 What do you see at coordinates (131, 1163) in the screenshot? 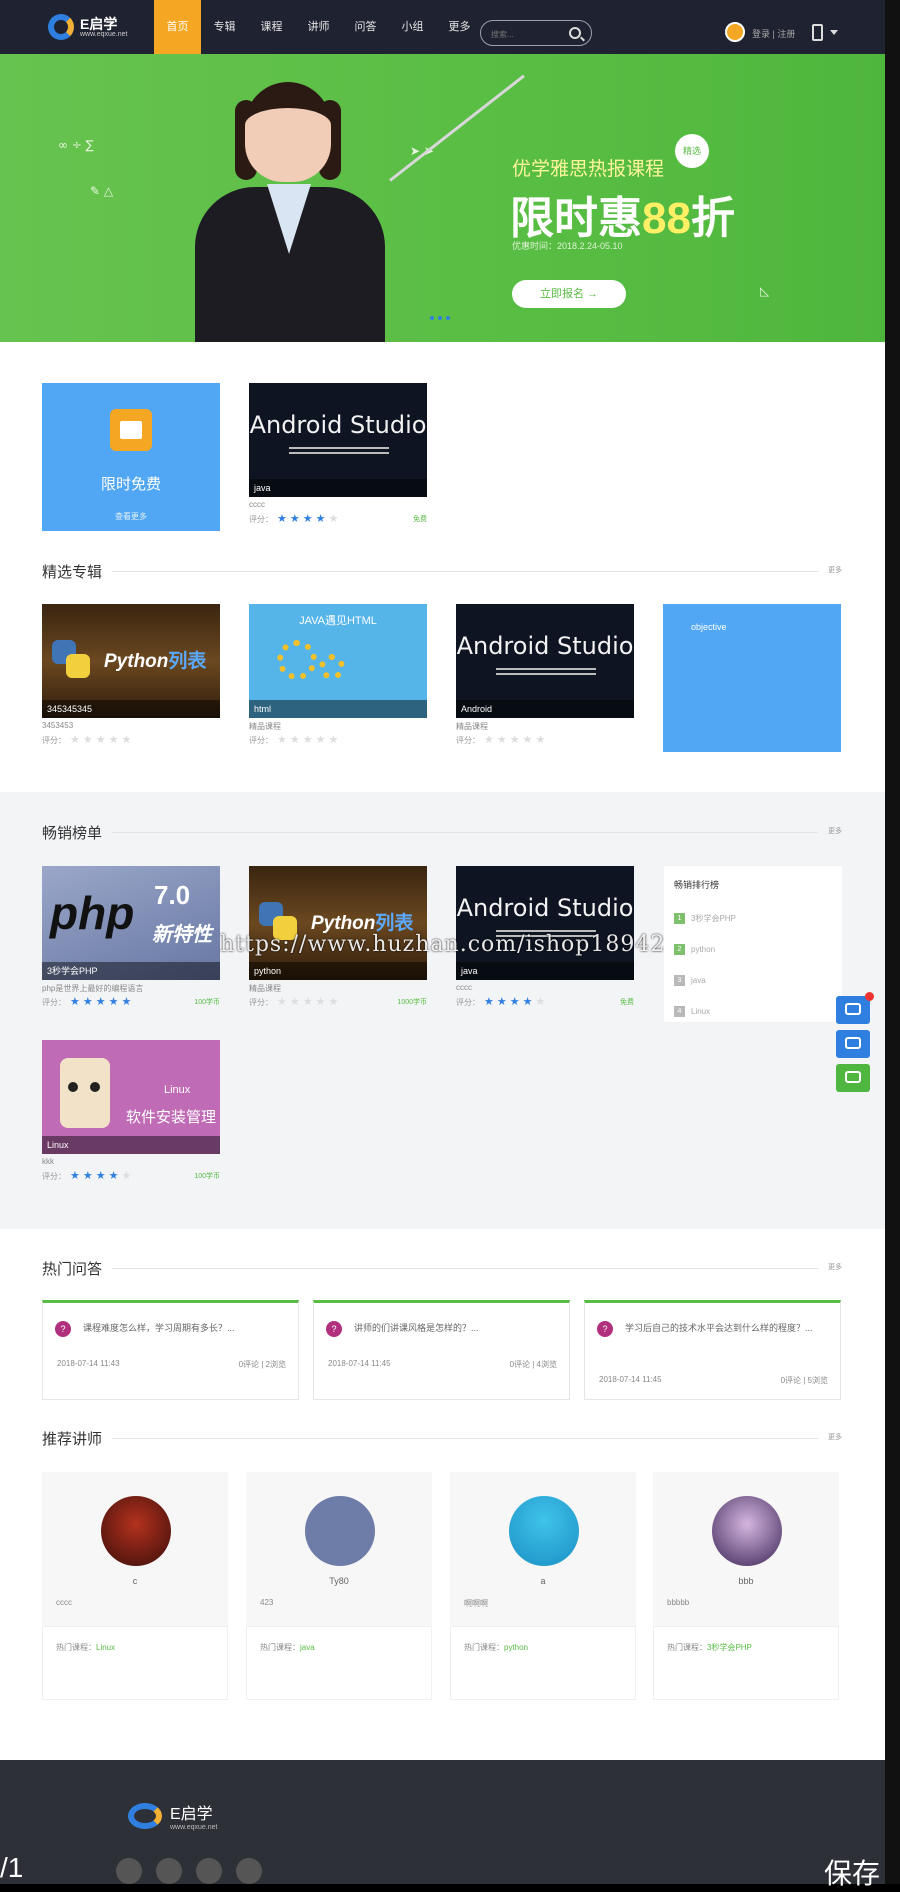
I see `course-title: kkk` at bounding box center [131, 1163].